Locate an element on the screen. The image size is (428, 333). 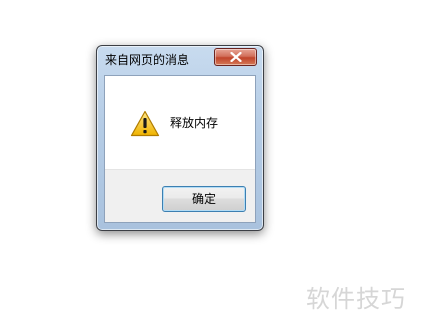
watermark-text: 软件技巧 is located at coordinates (356, 299).